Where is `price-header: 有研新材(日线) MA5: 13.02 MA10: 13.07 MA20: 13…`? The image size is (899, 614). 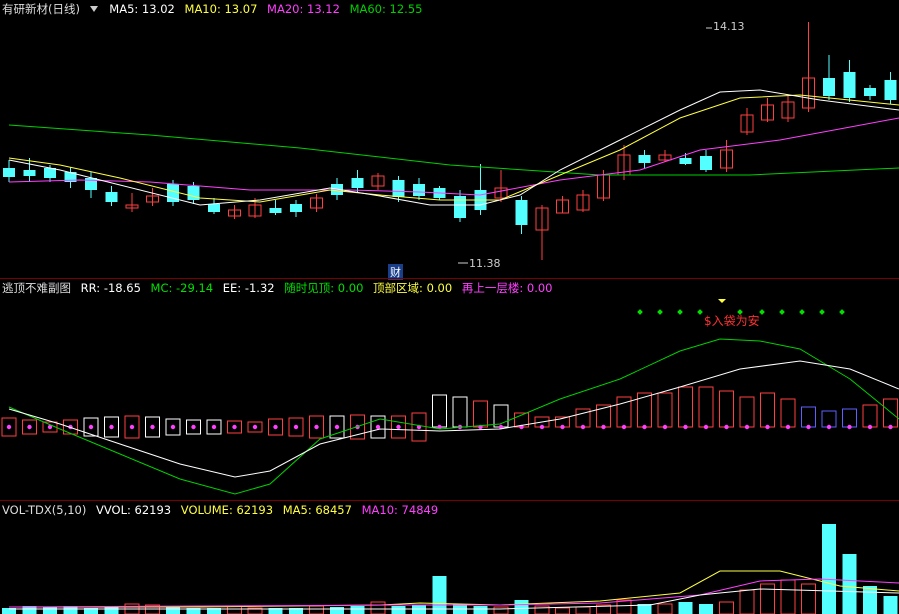 price-header: 有研新材(日线) MA5: 13.02 MA10: 13.07 MA20: 13… is located at coordinates (215, 9).